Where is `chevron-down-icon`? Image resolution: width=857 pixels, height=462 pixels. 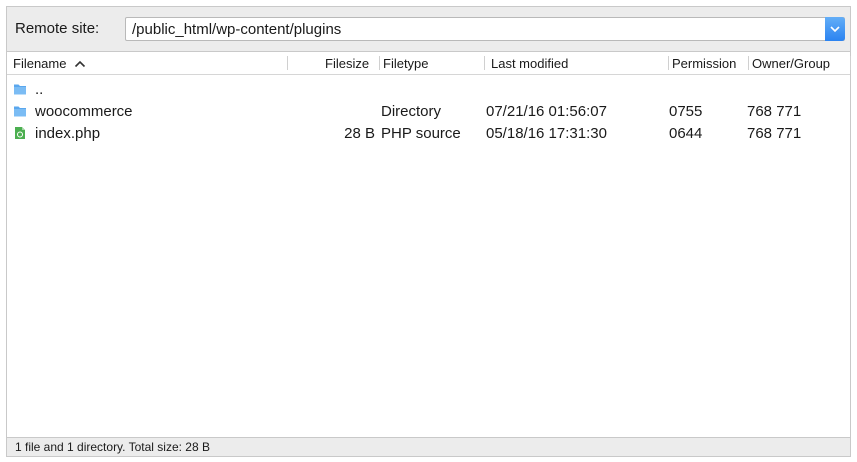
chevron-down-icon is located at coordinates (835, 29).